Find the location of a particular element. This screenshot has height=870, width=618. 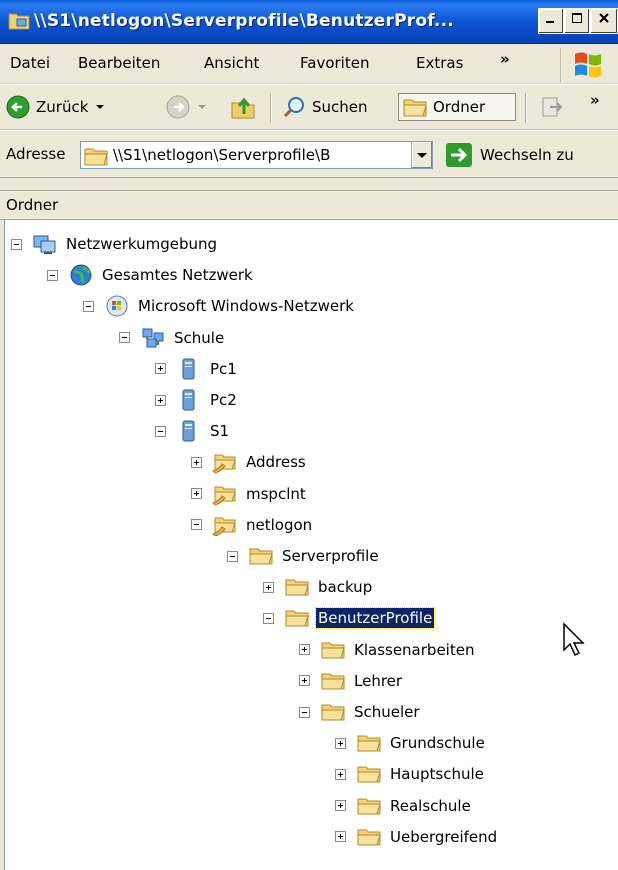

tree-node: Realschule is located at coordinates (404, 806).